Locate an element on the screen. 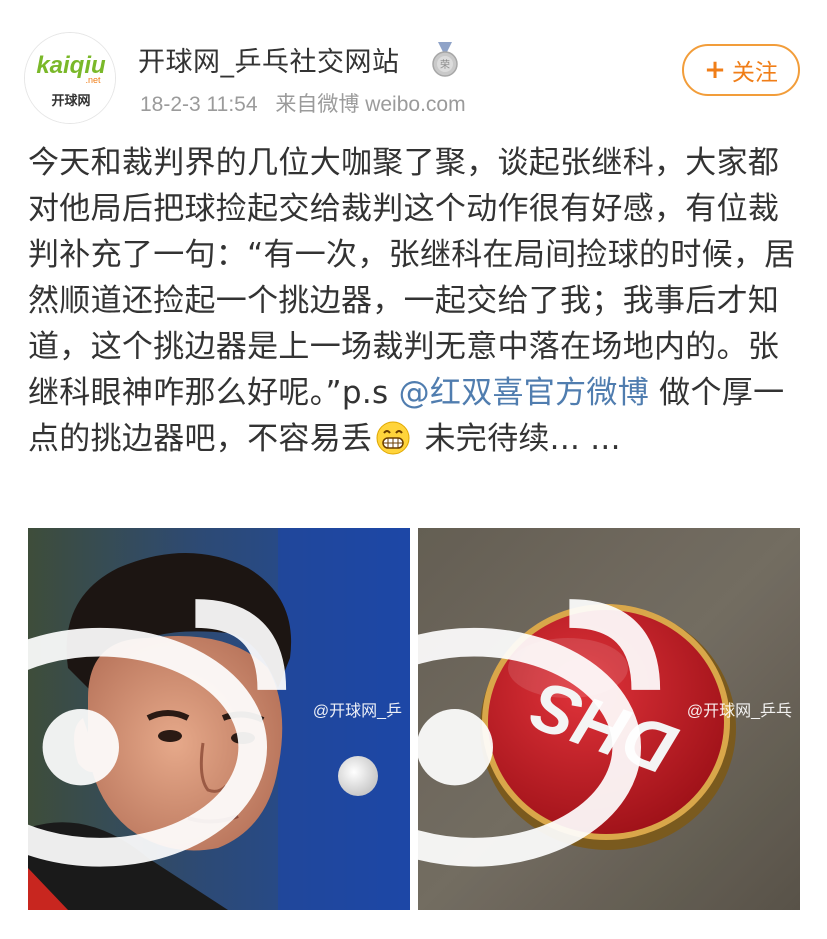 The width and height of the screenshot is (827, 939). follow-button: + 关注 is located at coordinates (741, 70).